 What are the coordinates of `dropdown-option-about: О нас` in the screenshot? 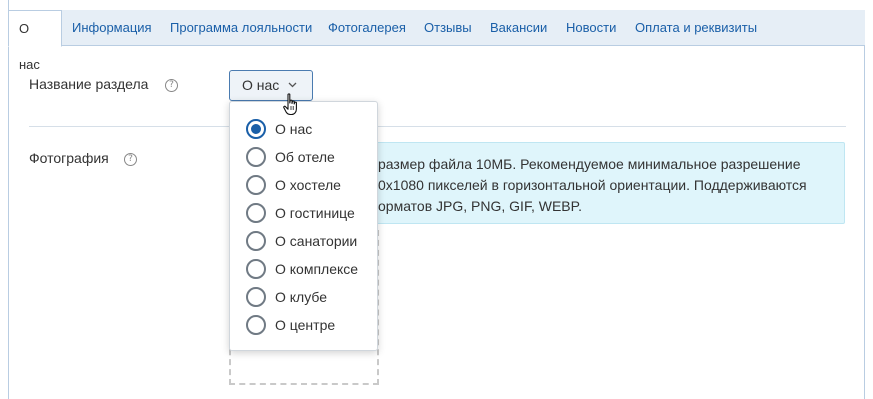 It's located at (310, 129).